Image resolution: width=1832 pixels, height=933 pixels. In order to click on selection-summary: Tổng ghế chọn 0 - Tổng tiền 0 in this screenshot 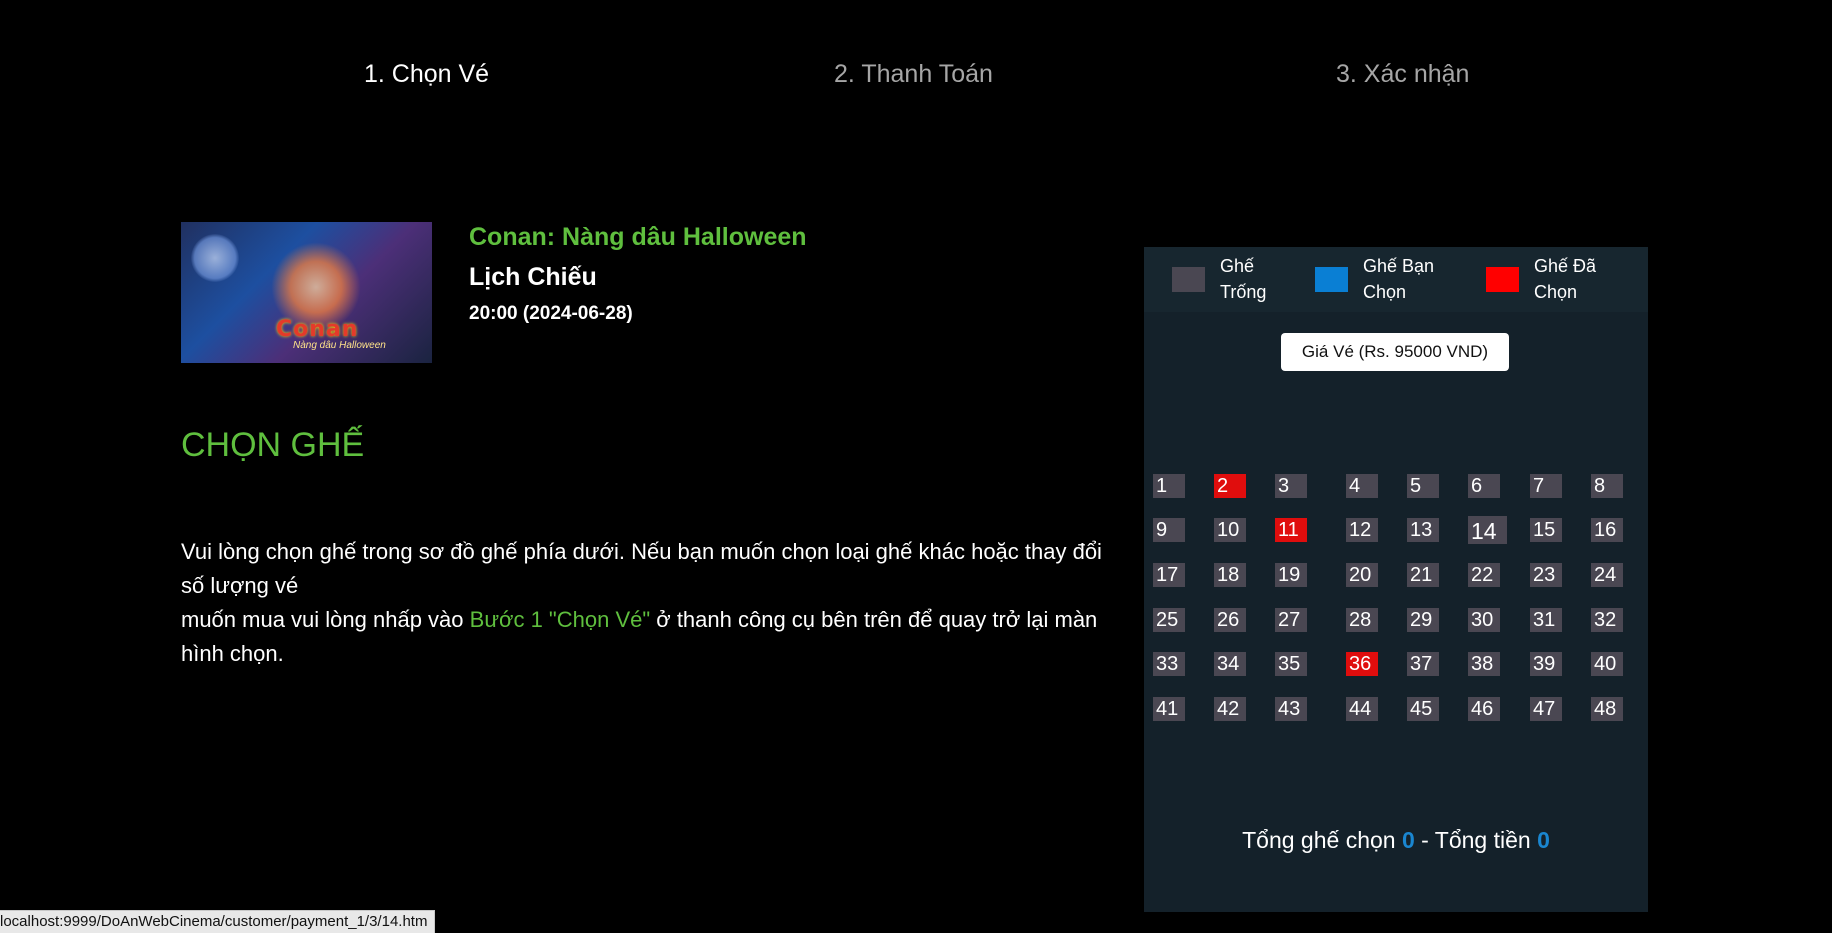, I will do `click(1396, 840)`.